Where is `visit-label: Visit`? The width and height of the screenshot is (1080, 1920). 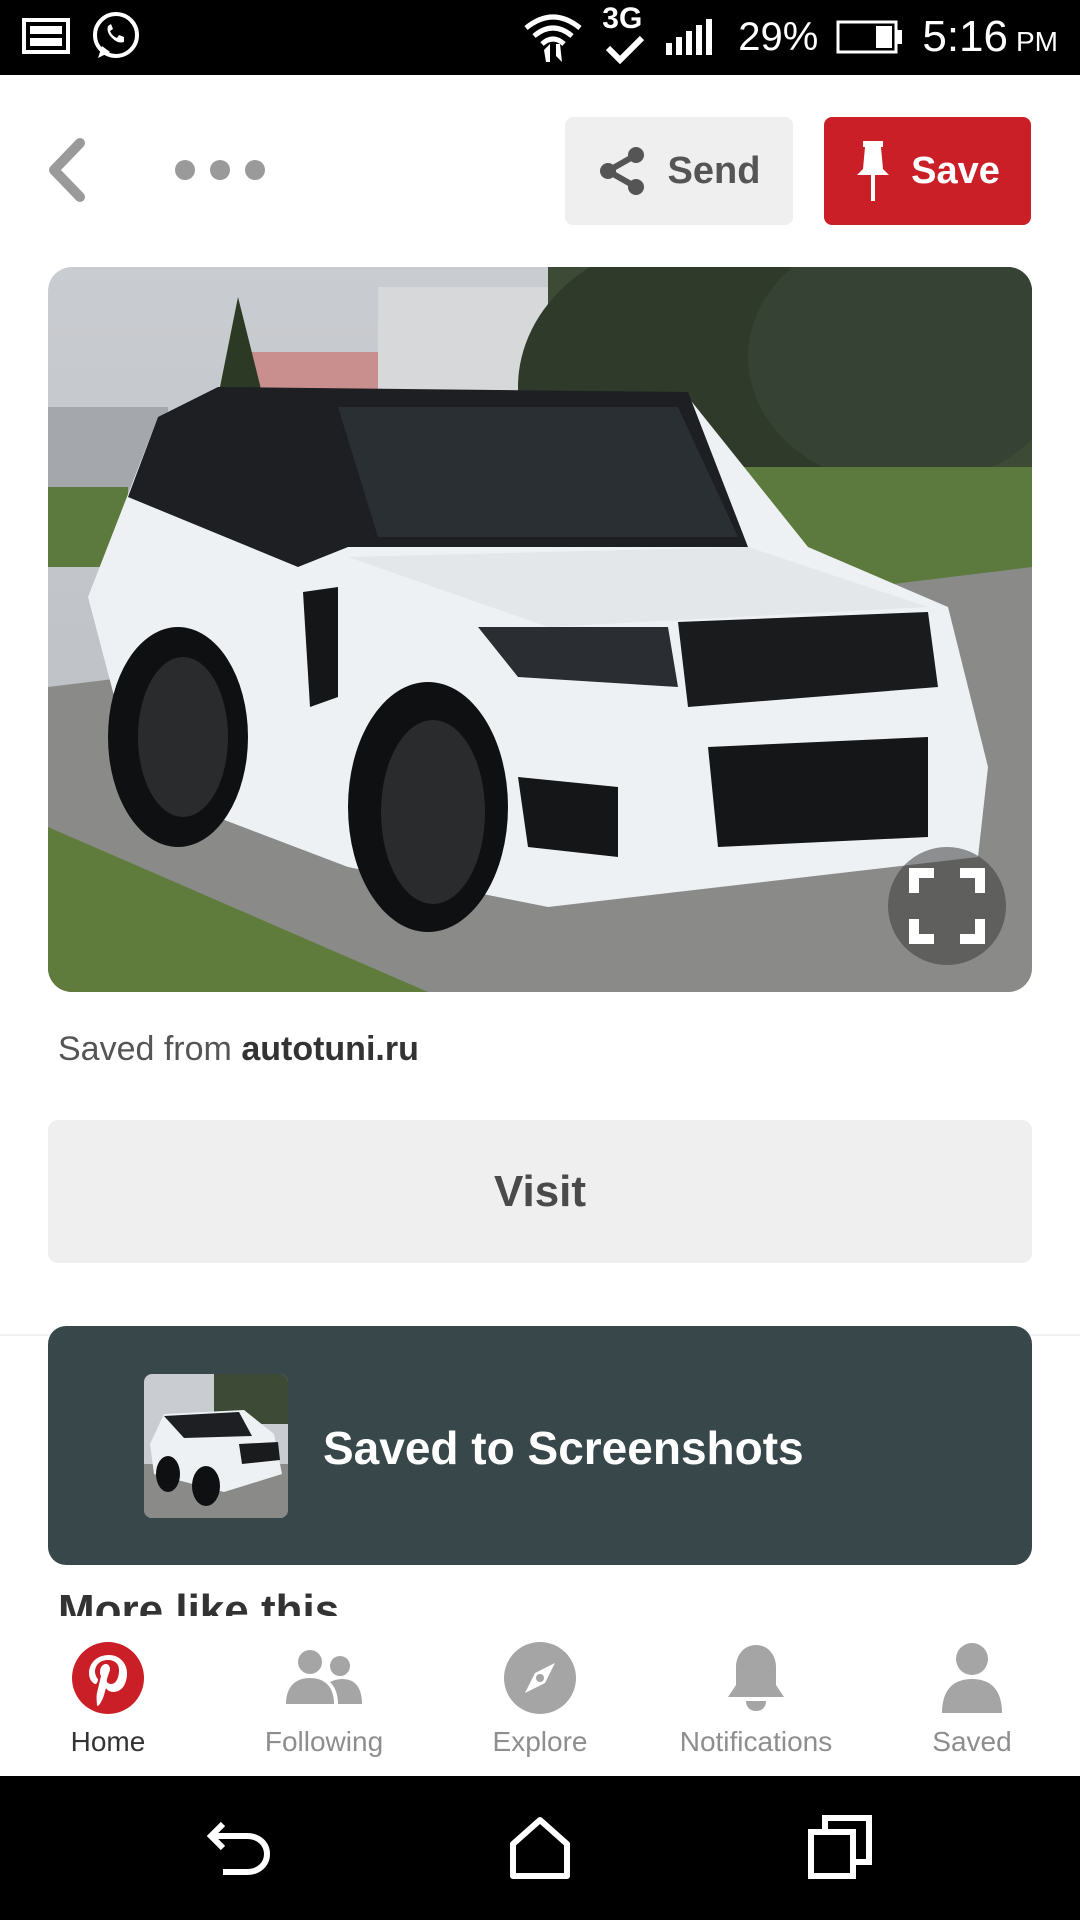 visit-label: Visit is located at coordinates (540, 1191).